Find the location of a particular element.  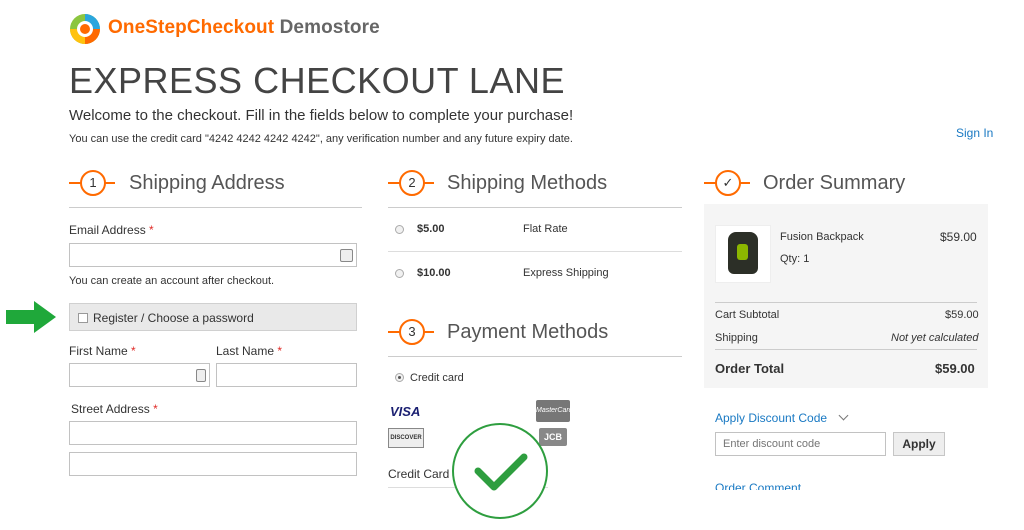

brand-main: OneStepCheckout is located at coordinates (191, 27).